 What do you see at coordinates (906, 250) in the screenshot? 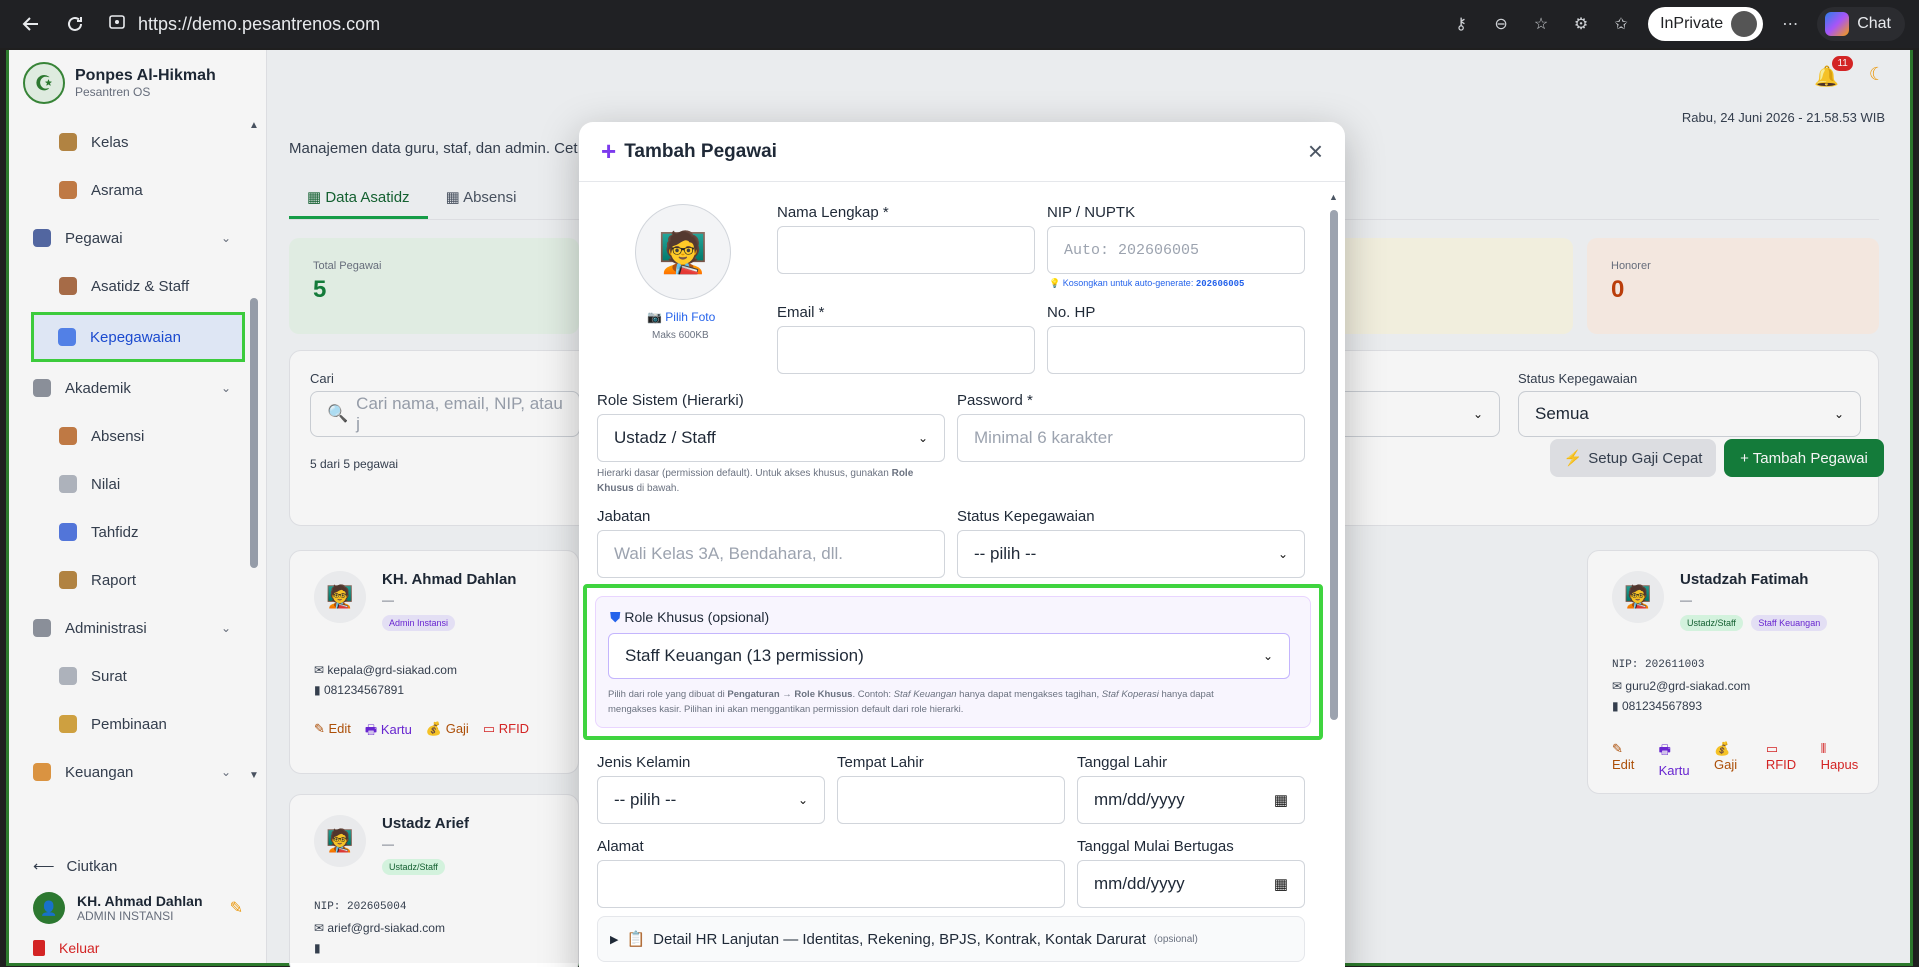
I see `nama-input` at bounding box center [906, 250].